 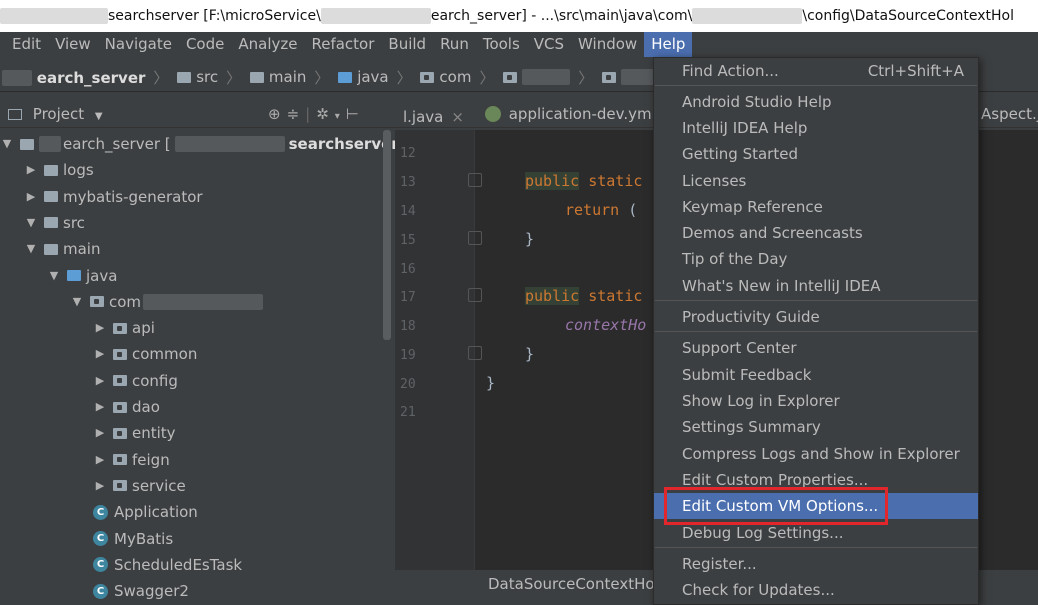 I want to click on menu-item-what-s-new-in-intellij-idea: What's New in IntelliJ IDEA, so click(x=816, y=286).